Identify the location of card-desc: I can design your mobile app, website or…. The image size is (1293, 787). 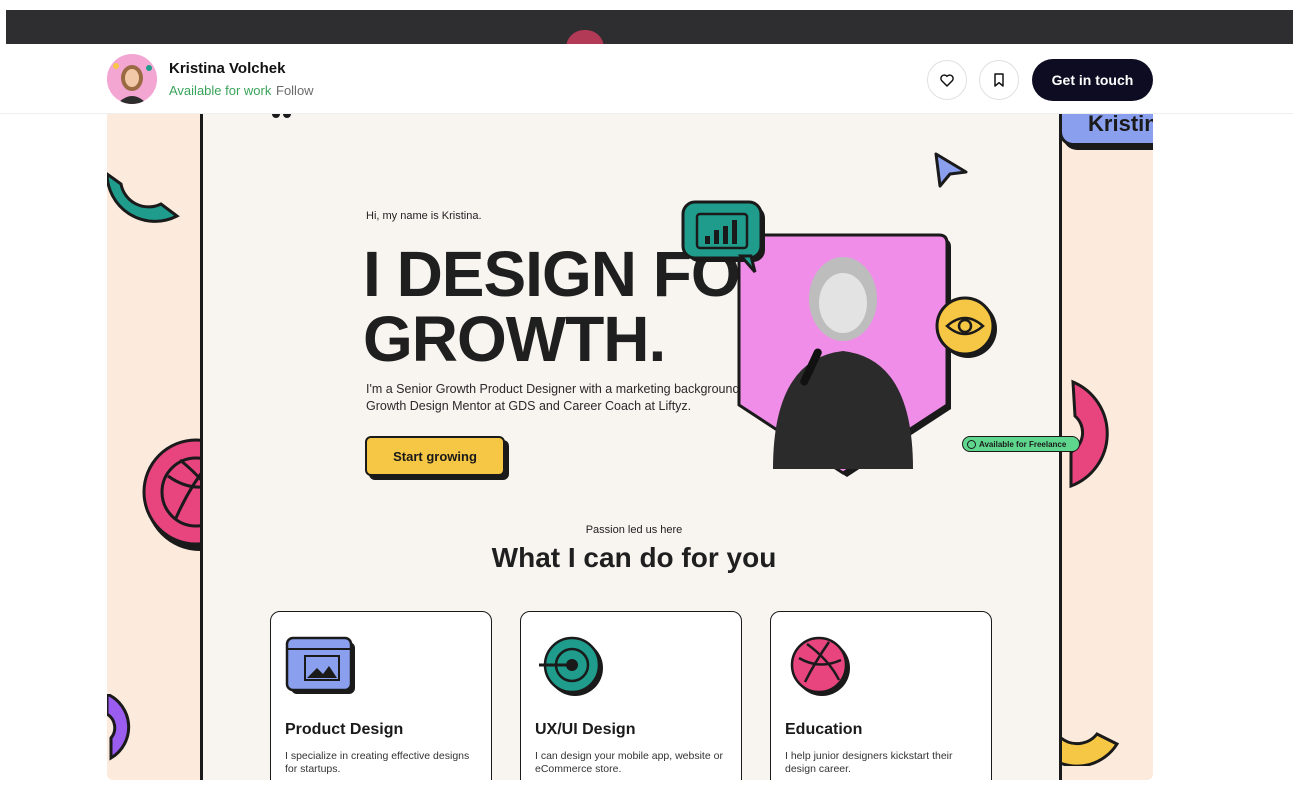
(629, 762).